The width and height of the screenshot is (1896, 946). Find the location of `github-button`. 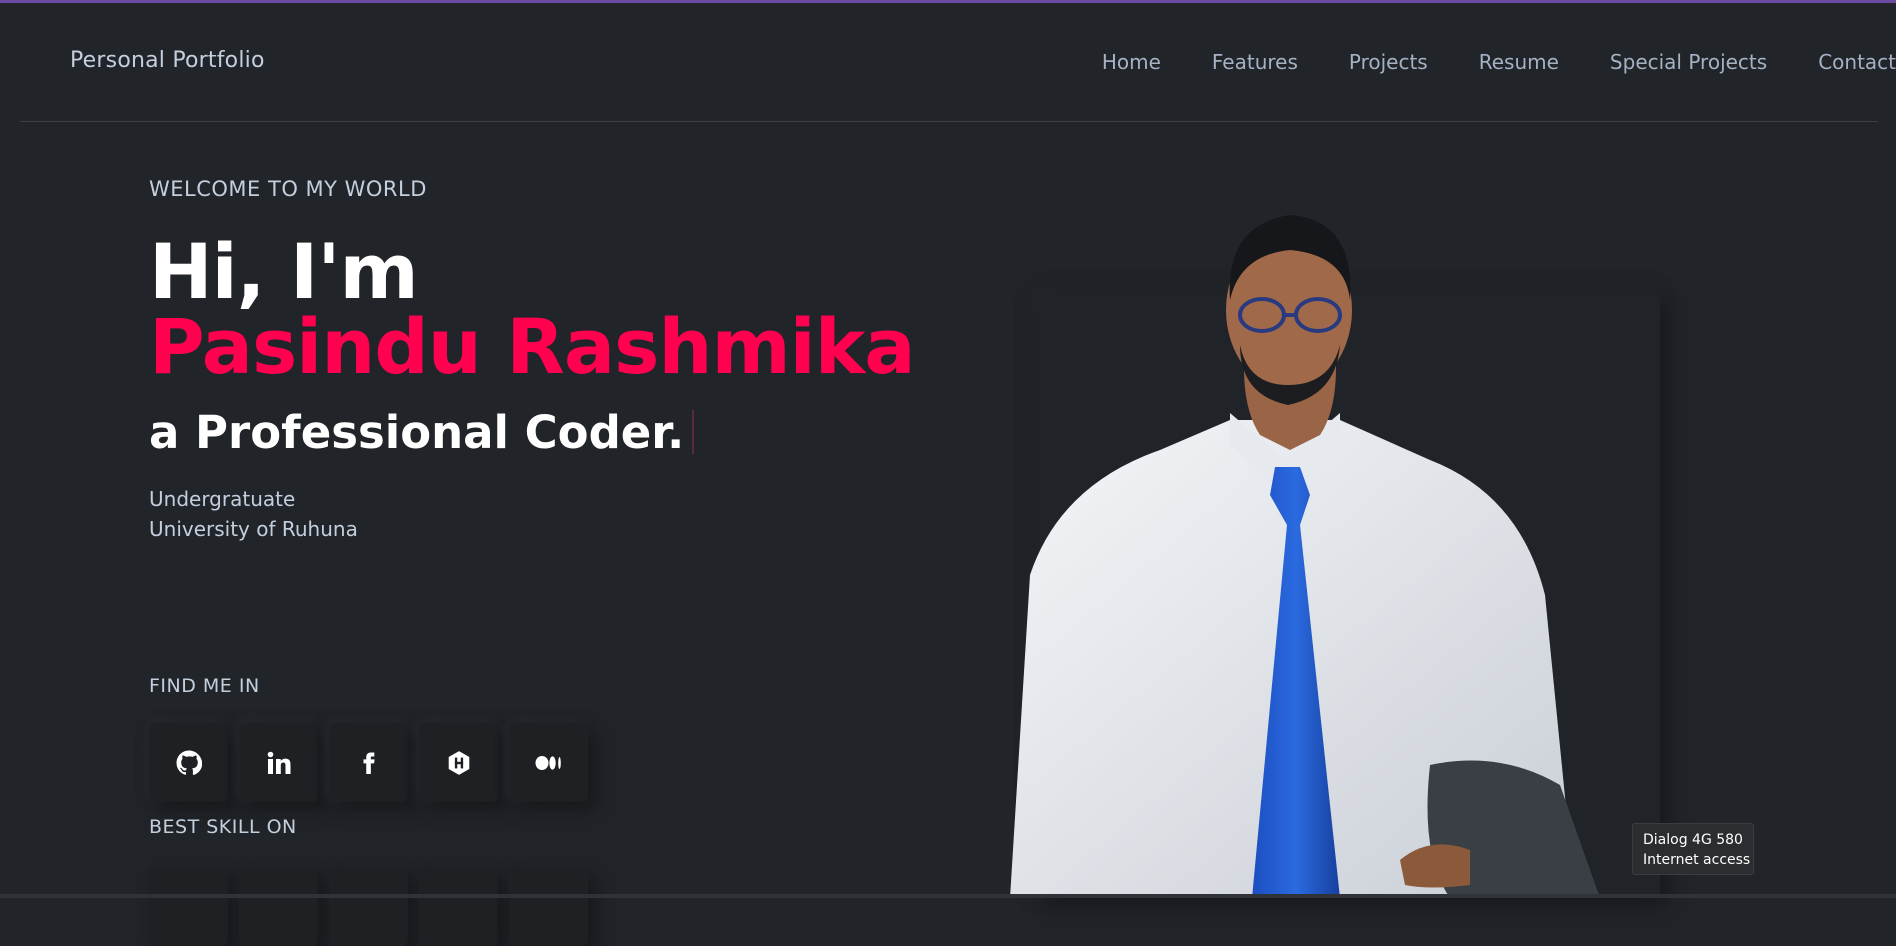

github-button is located at coordinates (188, 762).